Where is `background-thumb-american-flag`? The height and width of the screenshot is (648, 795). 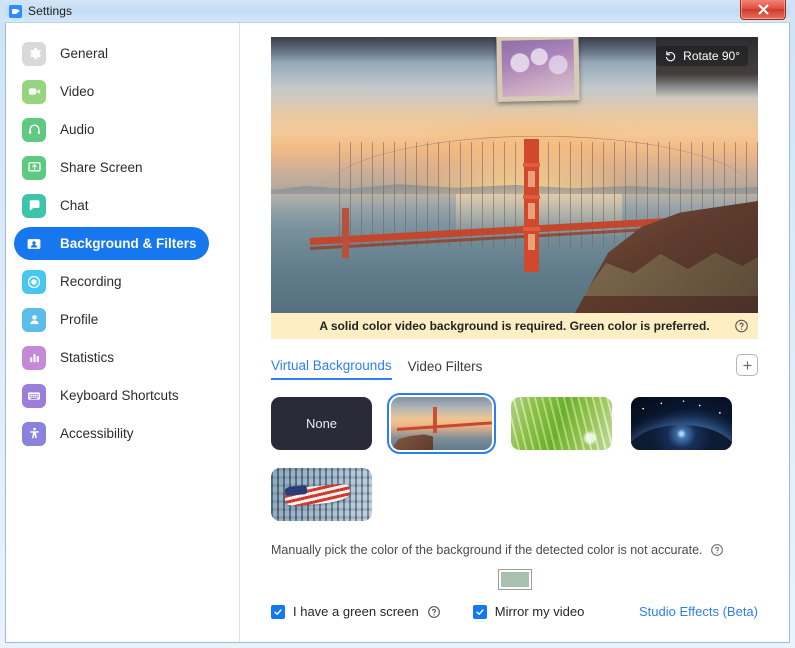 background-thumb-american-flag is located at coordinates (321, 494).